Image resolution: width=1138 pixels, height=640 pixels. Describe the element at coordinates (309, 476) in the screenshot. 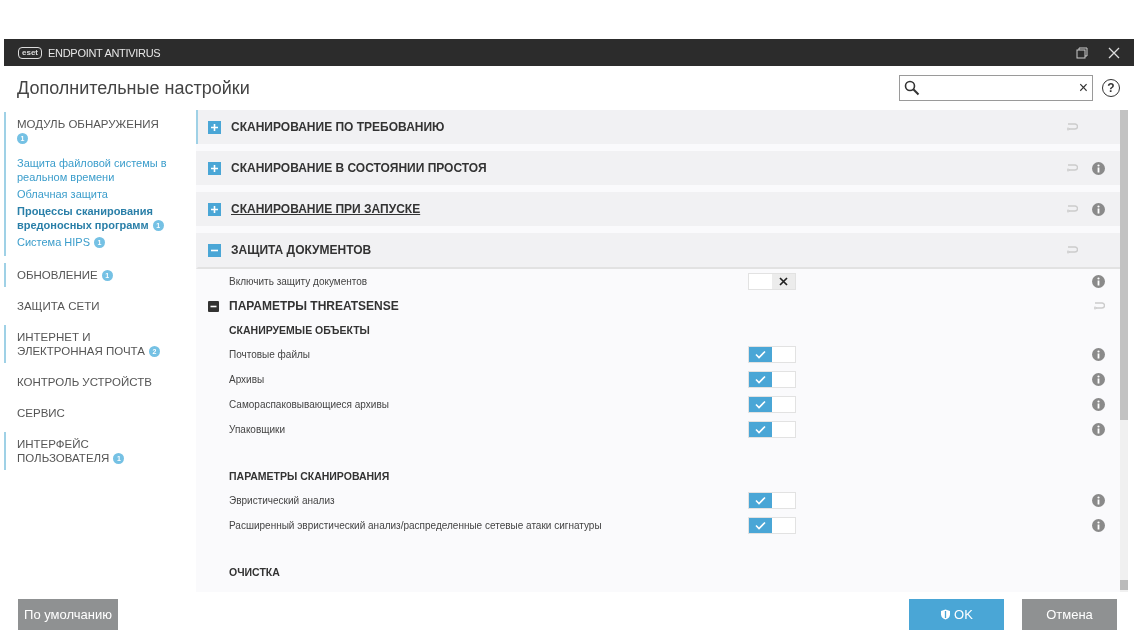

I see `group-heading: ПАРАМЕТРЫ СКАНИРОВАНИЯ` at that location.